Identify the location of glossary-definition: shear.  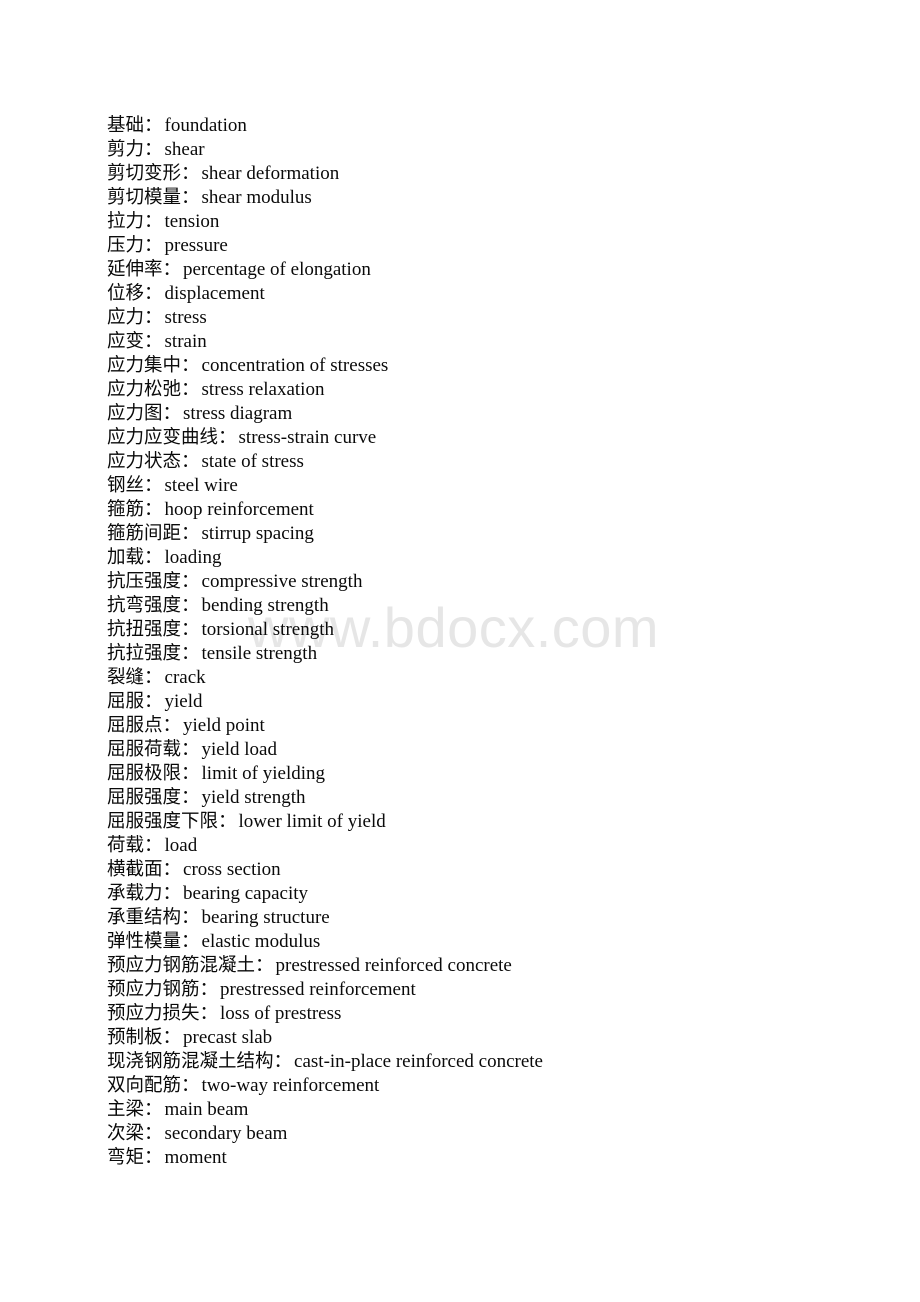
(184, 149).